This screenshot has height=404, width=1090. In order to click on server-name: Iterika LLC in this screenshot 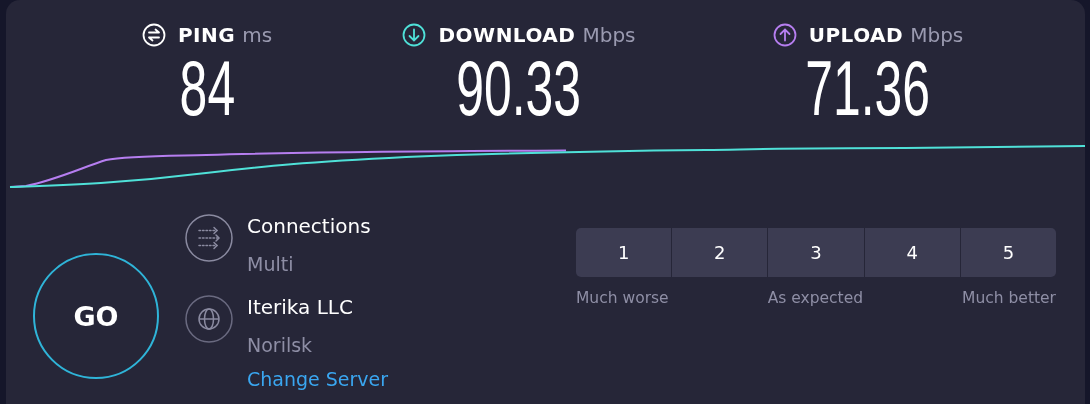, I will do `click(300, 307)`.